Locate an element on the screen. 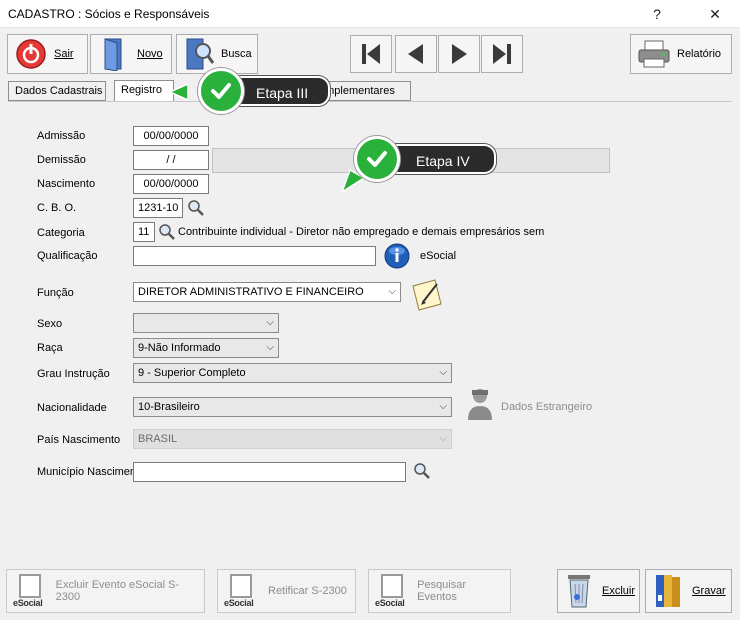  sair-label: Sair is located at coordinates (64, 54).